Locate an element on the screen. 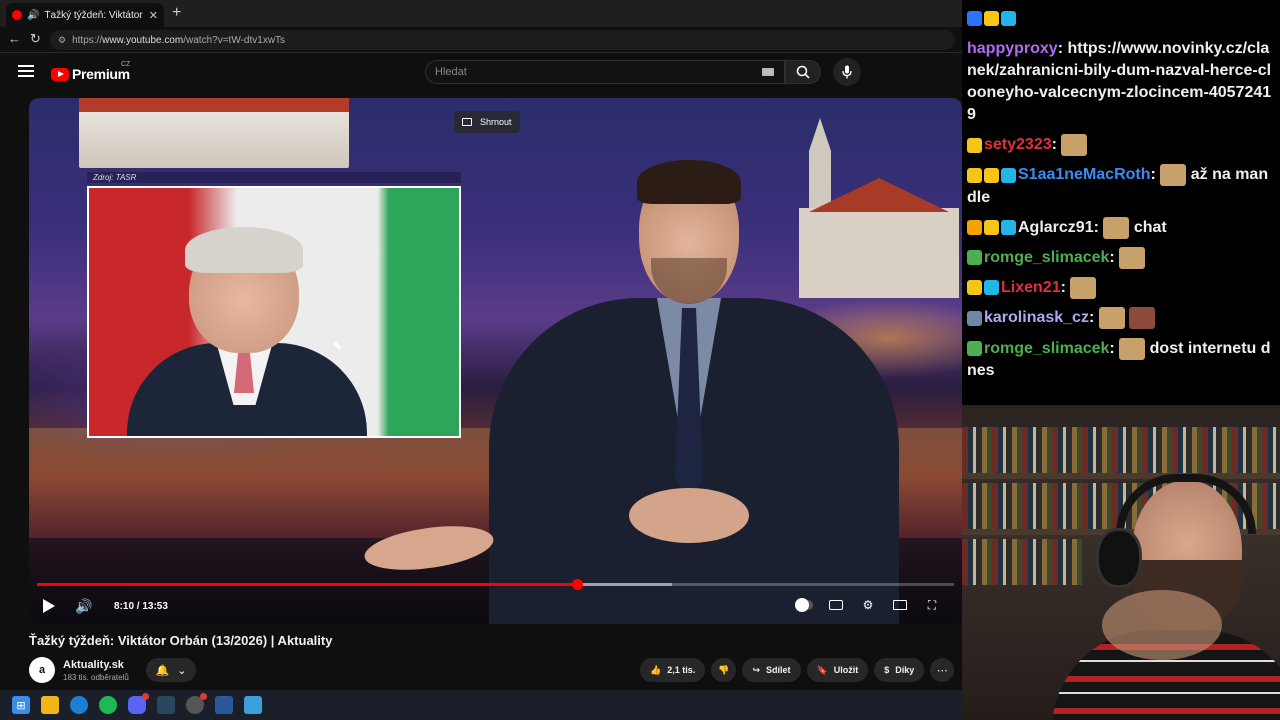  chat-message: romge_slimacek: dost internetu dnes is located at coordinates (1121, 359).